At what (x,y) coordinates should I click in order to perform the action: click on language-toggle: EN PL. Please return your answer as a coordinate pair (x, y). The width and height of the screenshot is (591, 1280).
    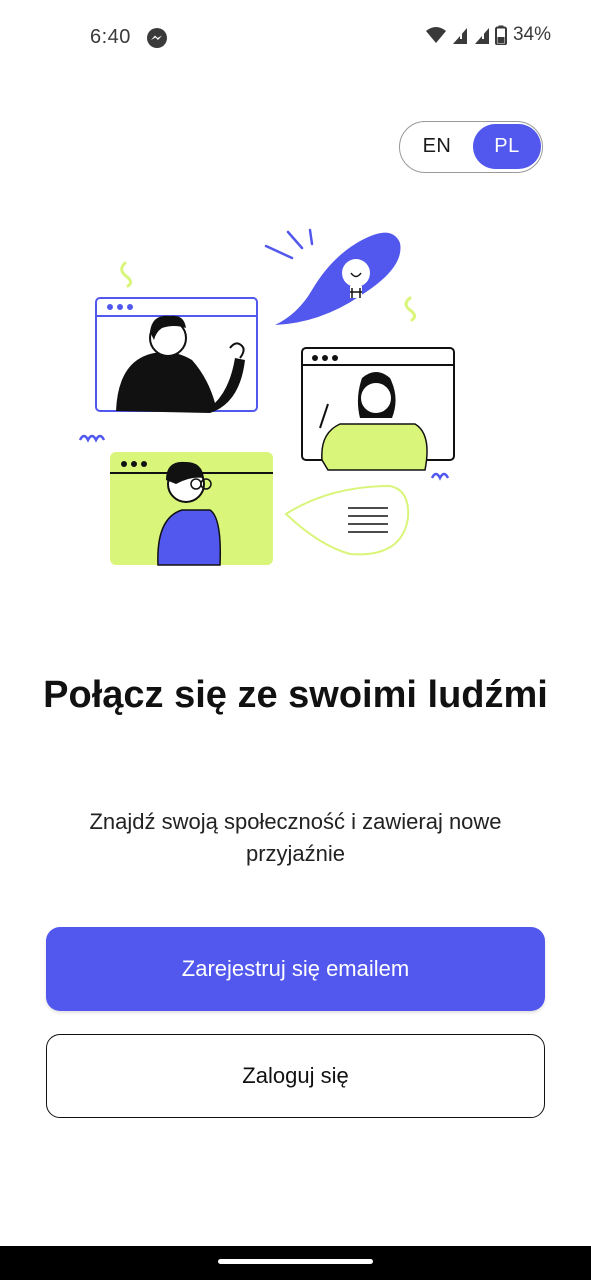
    Looking at the image, I should click on (471, 147).